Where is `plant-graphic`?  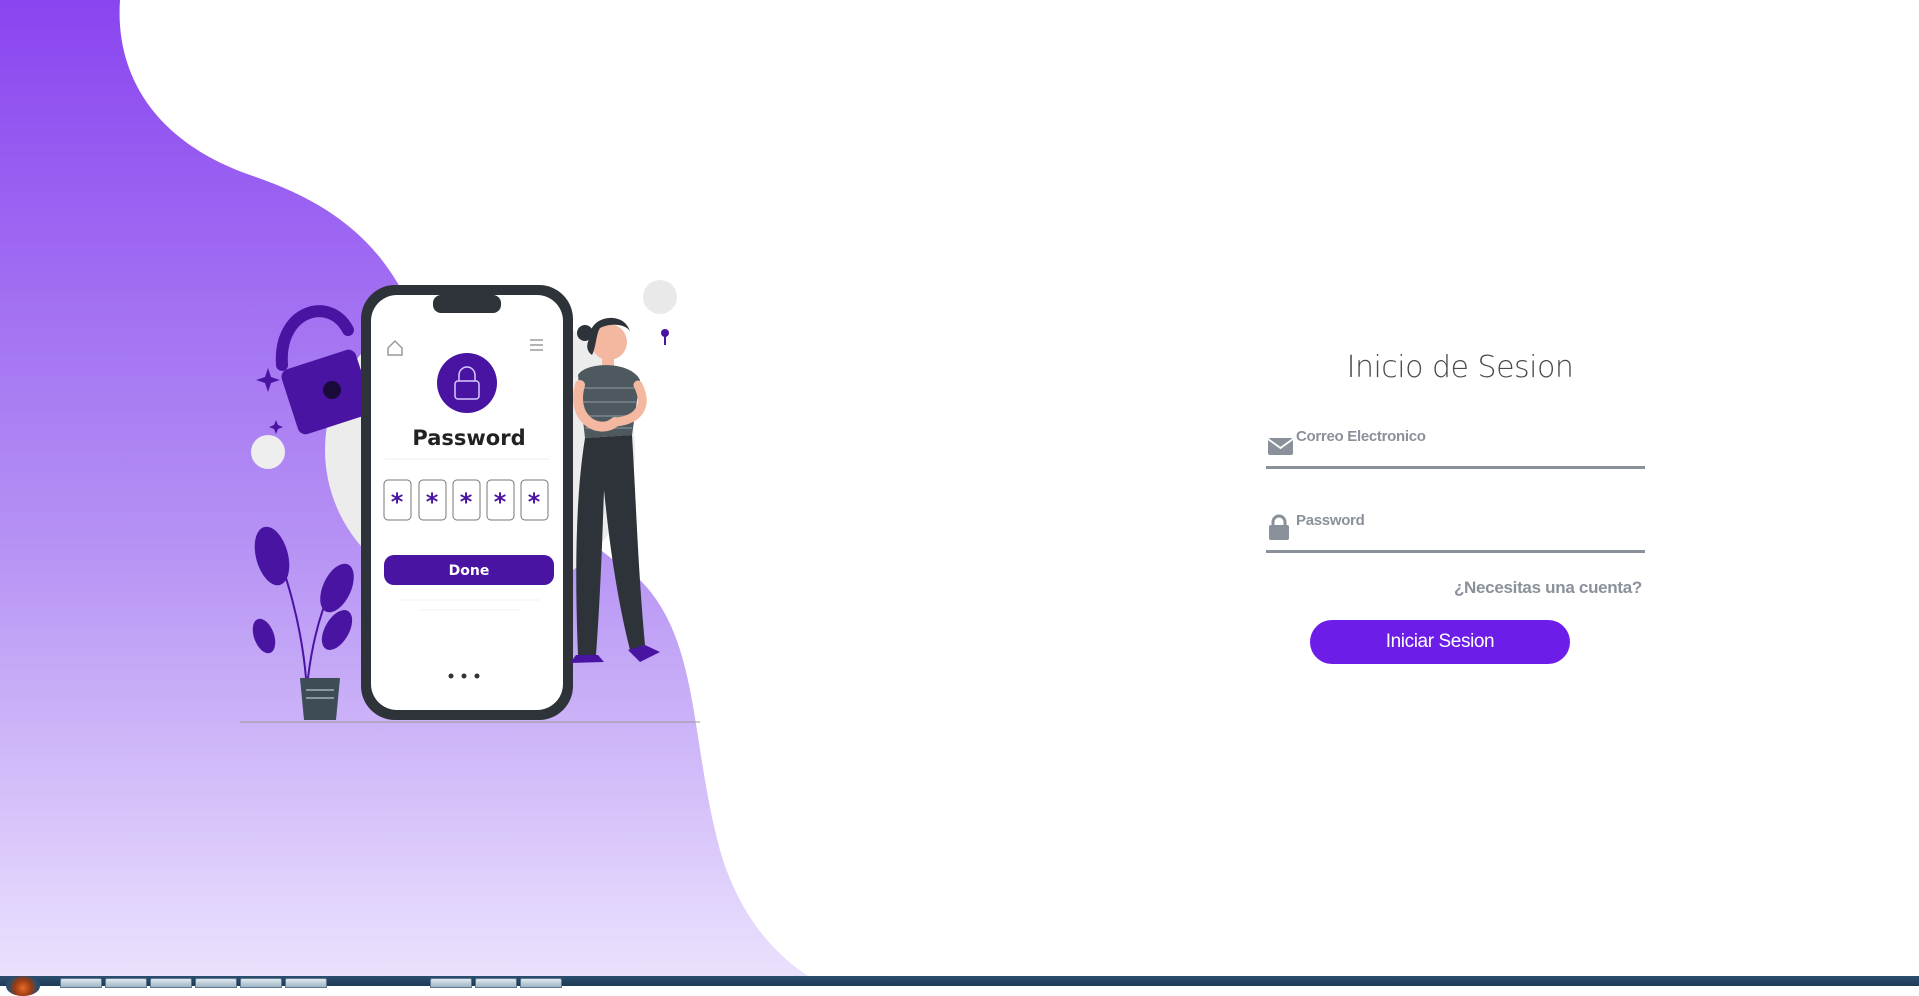 plant-graphic is located at coordinates (303, 623).